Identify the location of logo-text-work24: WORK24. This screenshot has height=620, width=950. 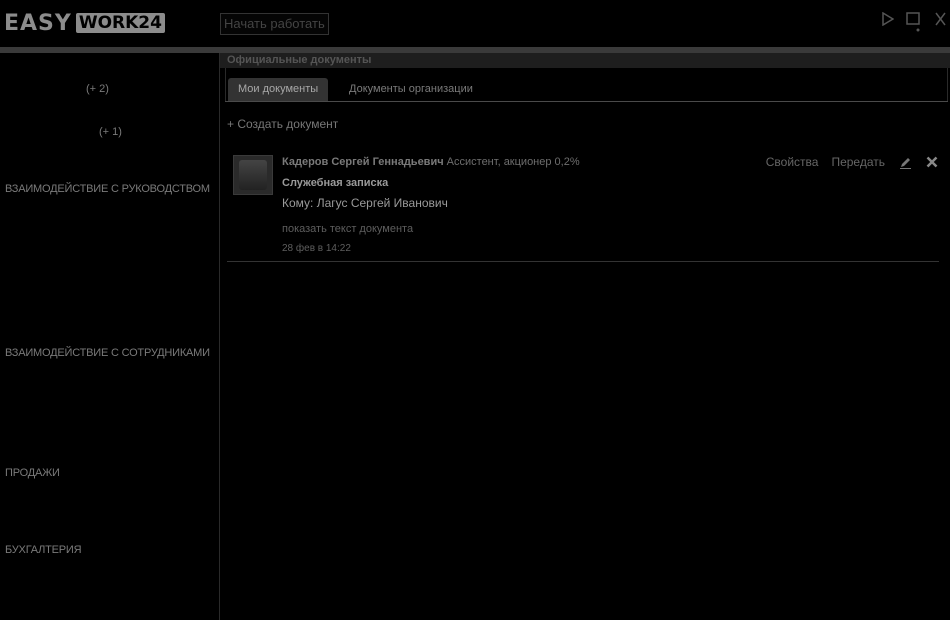
(120, 23).